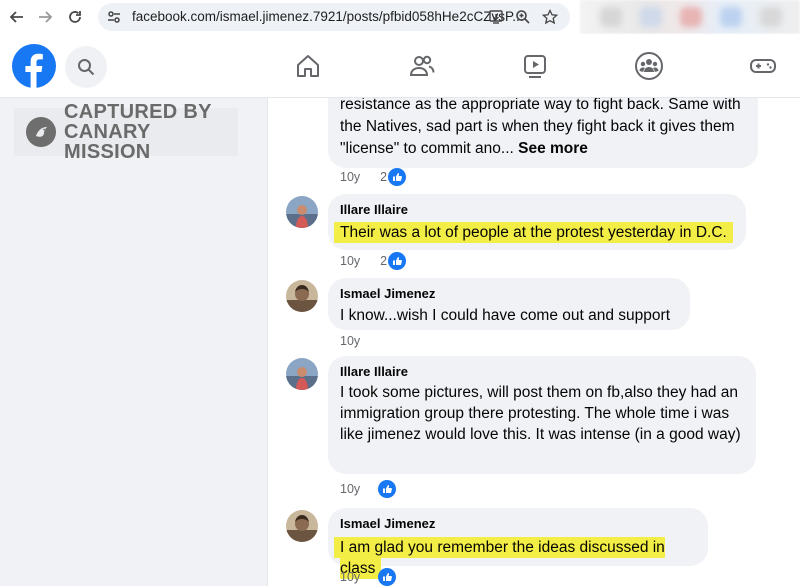 The image size is (800, 586). I want to click on see-more-link: See more, so click(553, 148).